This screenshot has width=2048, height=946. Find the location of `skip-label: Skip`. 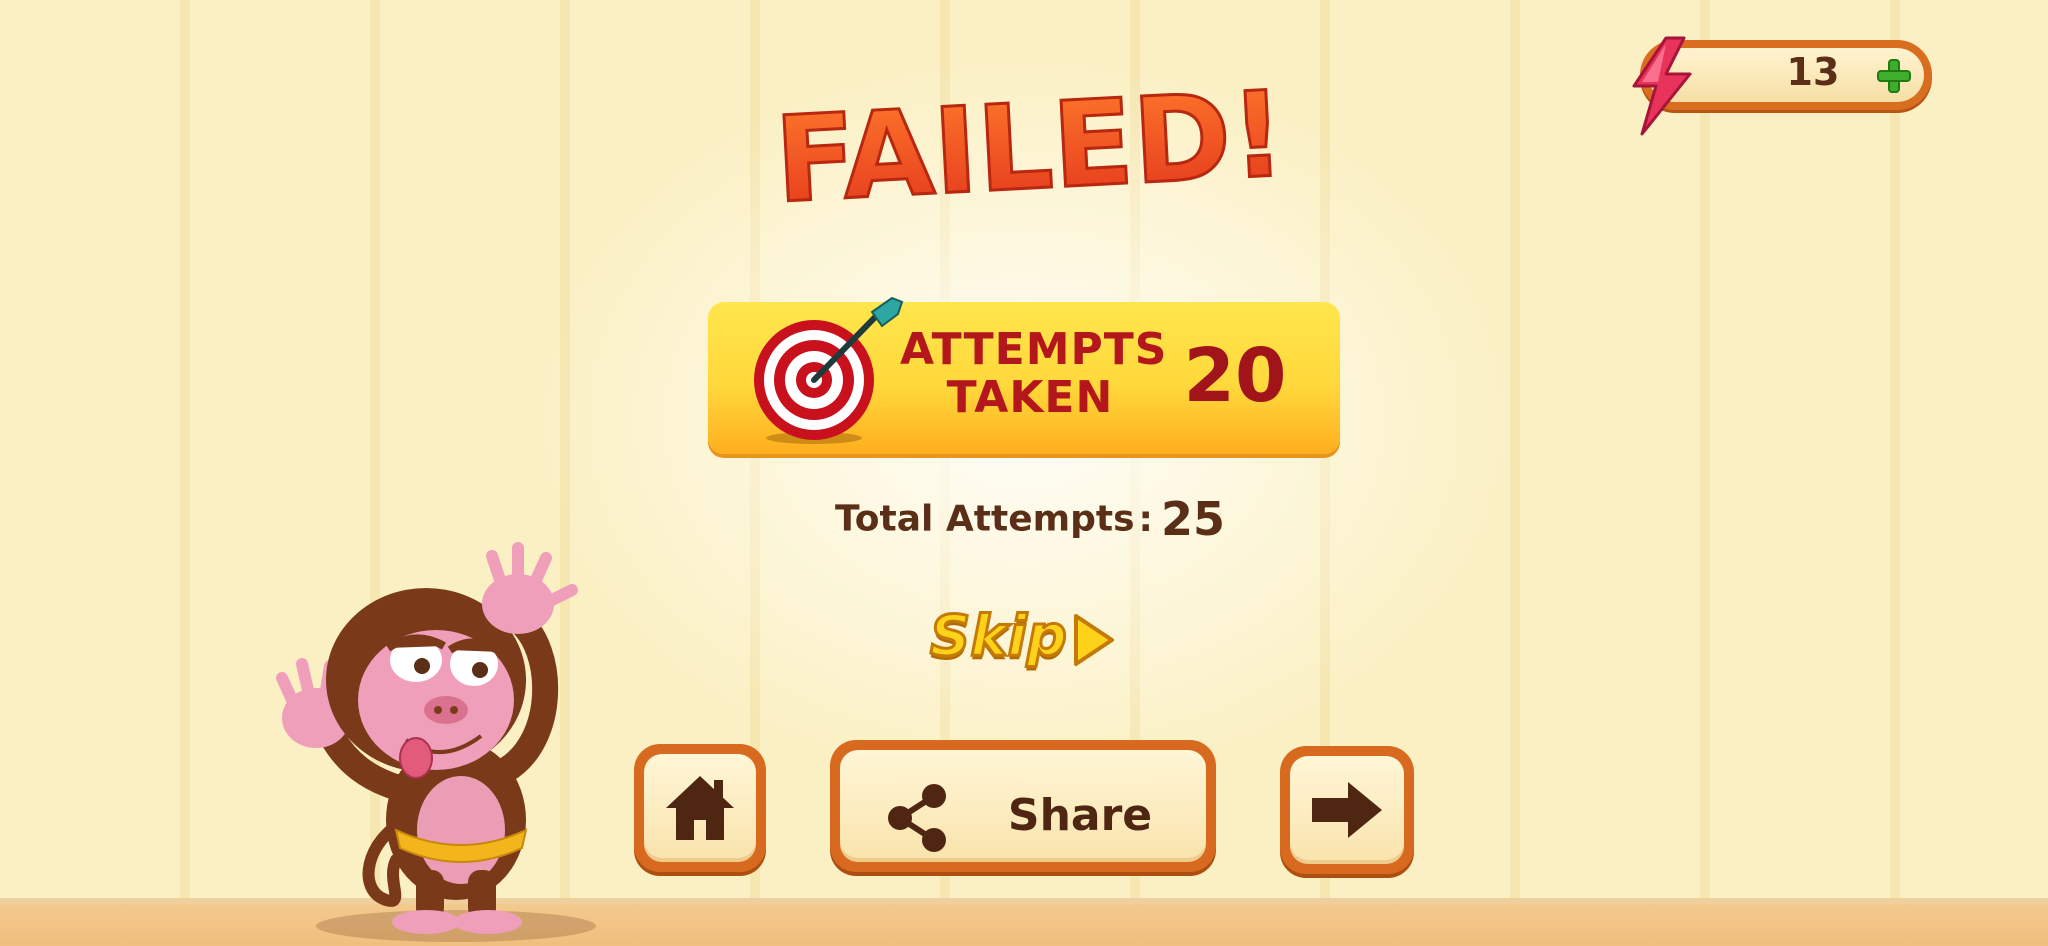

skip-label: Skip is located at coordinates (999, 637).